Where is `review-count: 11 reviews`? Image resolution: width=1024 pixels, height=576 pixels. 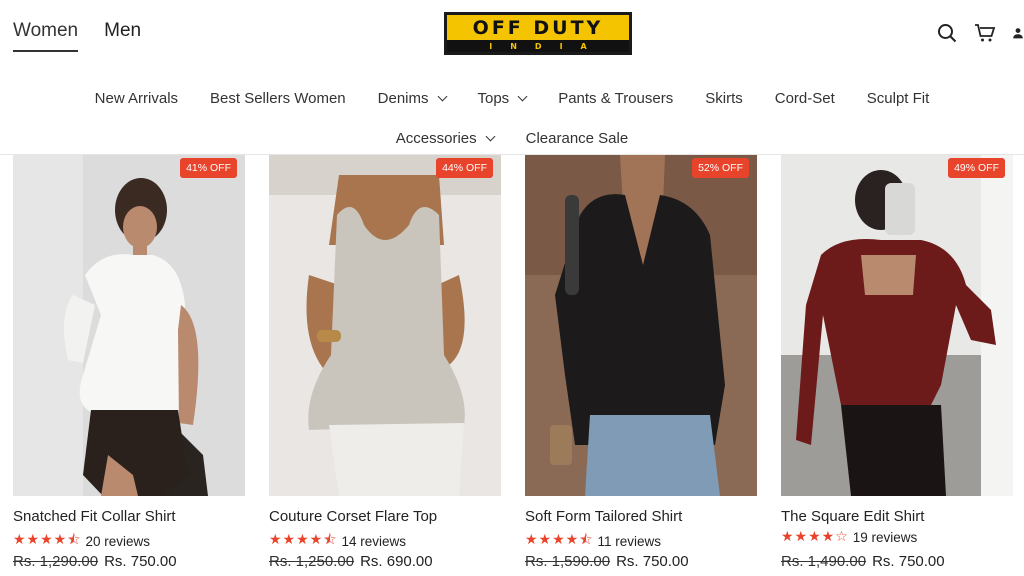
review-count: 11 reviews is located at coordinates (629, 541).